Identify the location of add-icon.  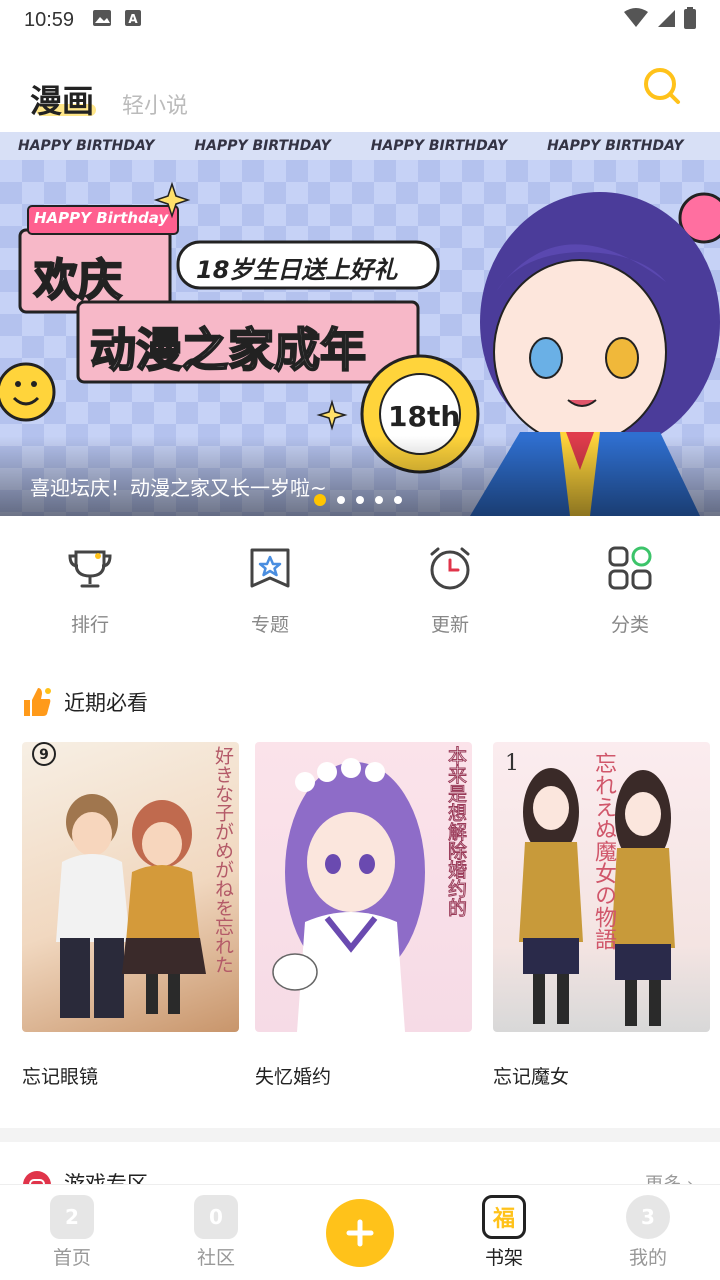
(360, 1233).